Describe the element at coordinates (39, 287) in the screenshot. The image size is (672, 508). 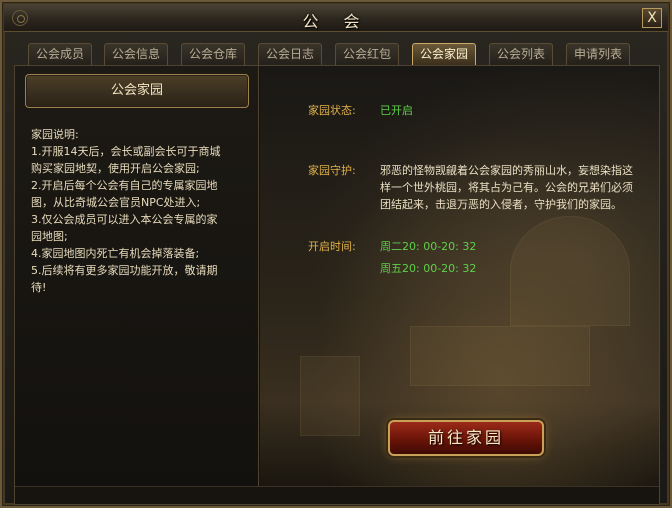
I see `desc-line: 待!` at that location.